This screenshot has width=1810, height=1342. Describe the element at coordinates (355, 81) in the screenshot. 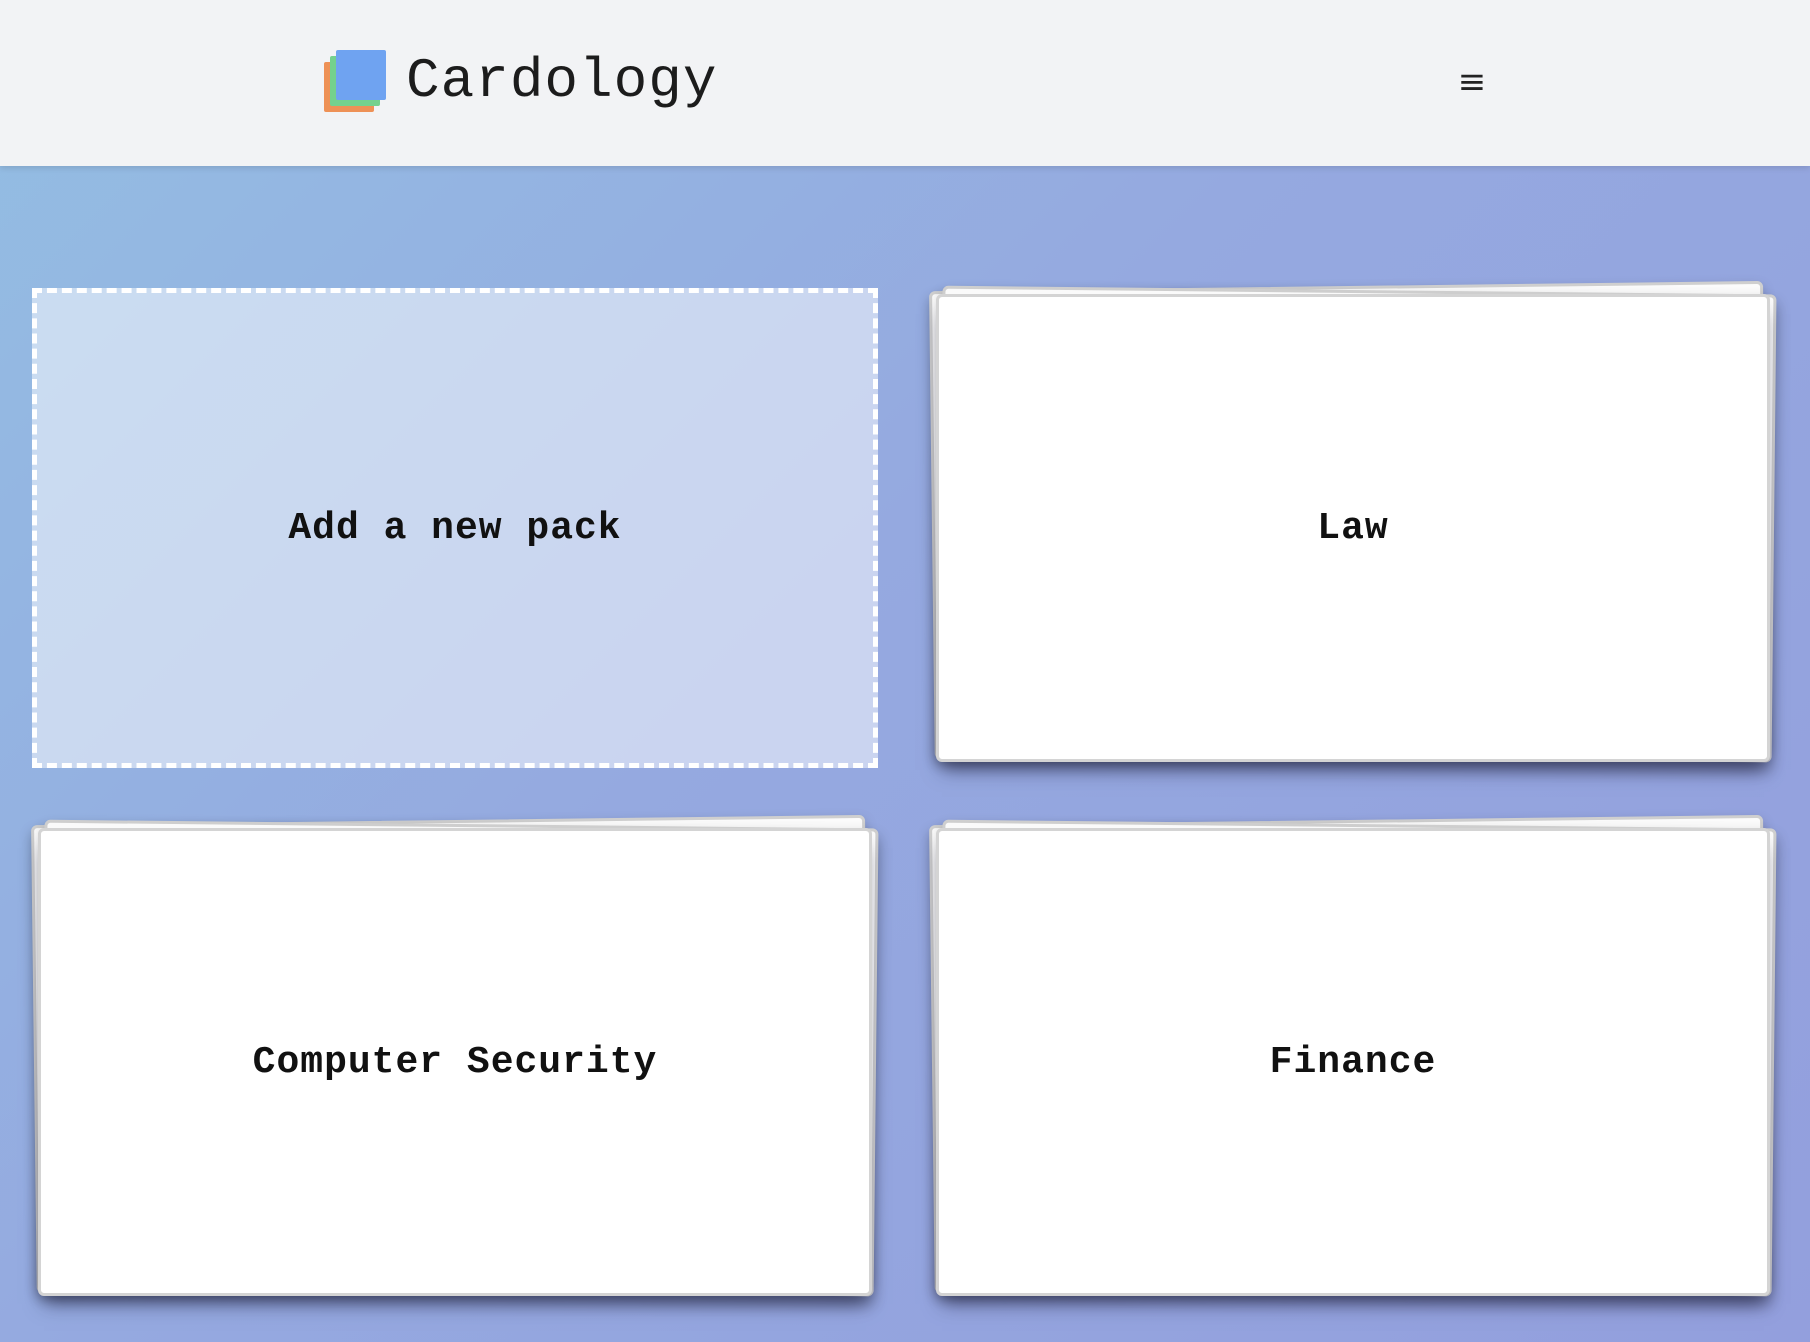

I see `cardology-logo-icon` at that location.